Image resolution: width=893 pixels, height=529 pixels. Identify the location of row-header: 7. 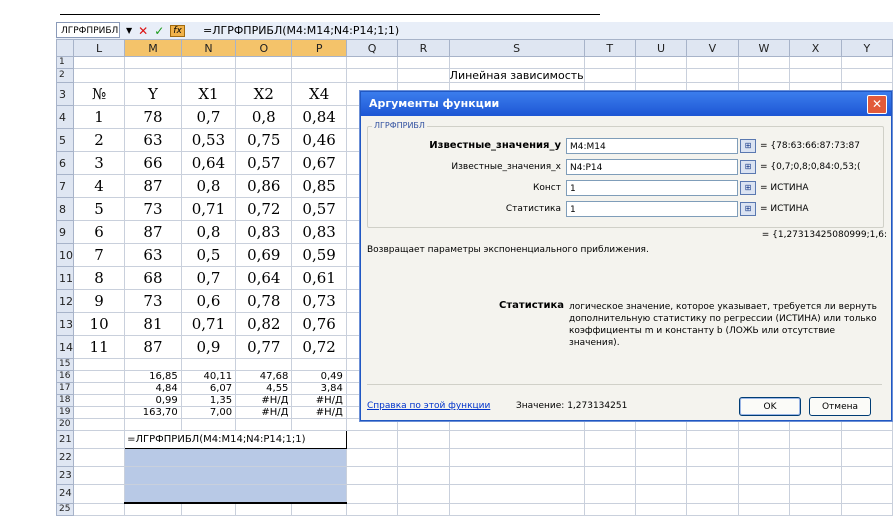
(65, 186).